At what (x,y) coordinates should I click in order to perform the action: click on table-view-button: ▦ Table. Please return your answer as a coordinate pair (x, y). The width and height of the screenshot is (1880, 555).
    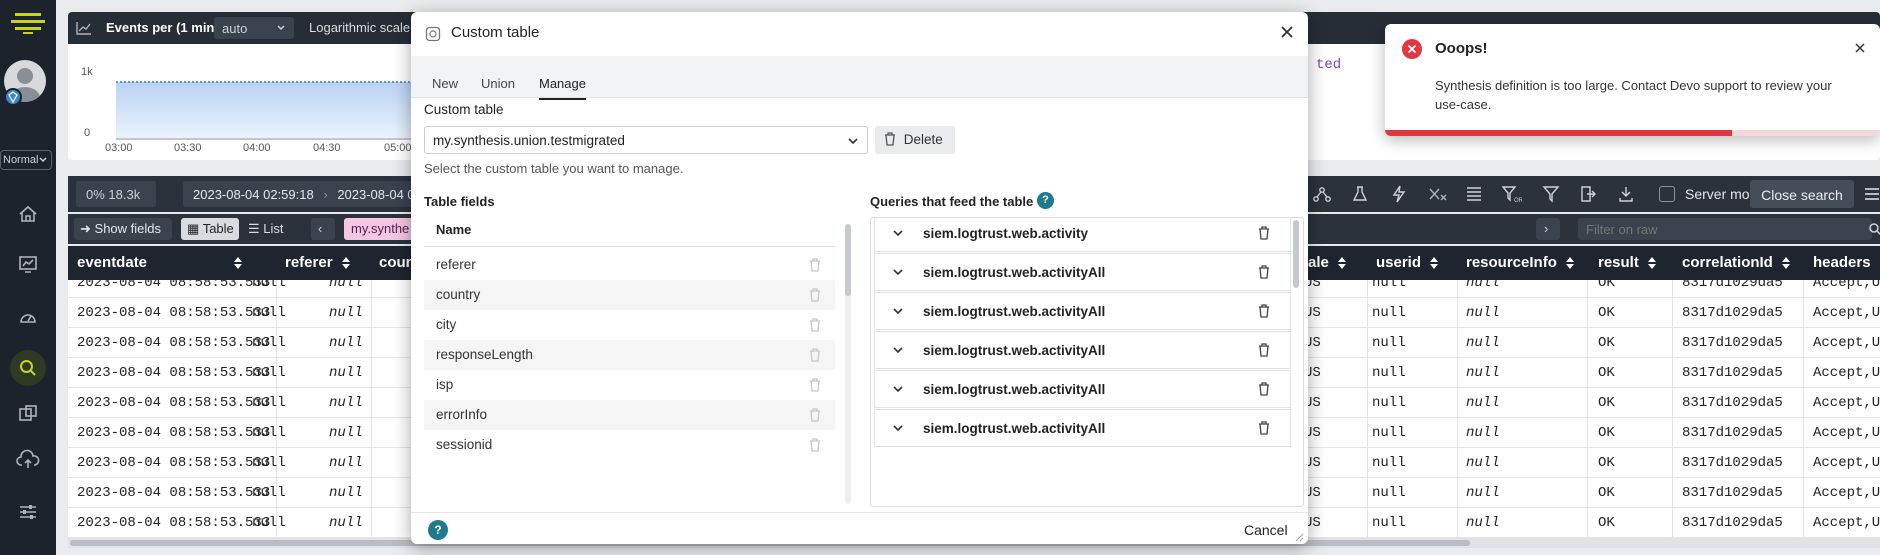
    Looking at the image, I should click on (210, 229).